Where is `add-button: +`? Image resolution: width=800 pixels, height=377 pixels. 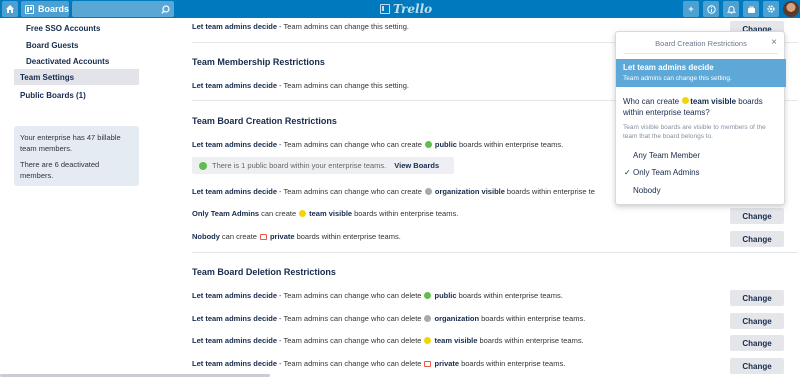
add-button: + is located at coordinates (691, 9).